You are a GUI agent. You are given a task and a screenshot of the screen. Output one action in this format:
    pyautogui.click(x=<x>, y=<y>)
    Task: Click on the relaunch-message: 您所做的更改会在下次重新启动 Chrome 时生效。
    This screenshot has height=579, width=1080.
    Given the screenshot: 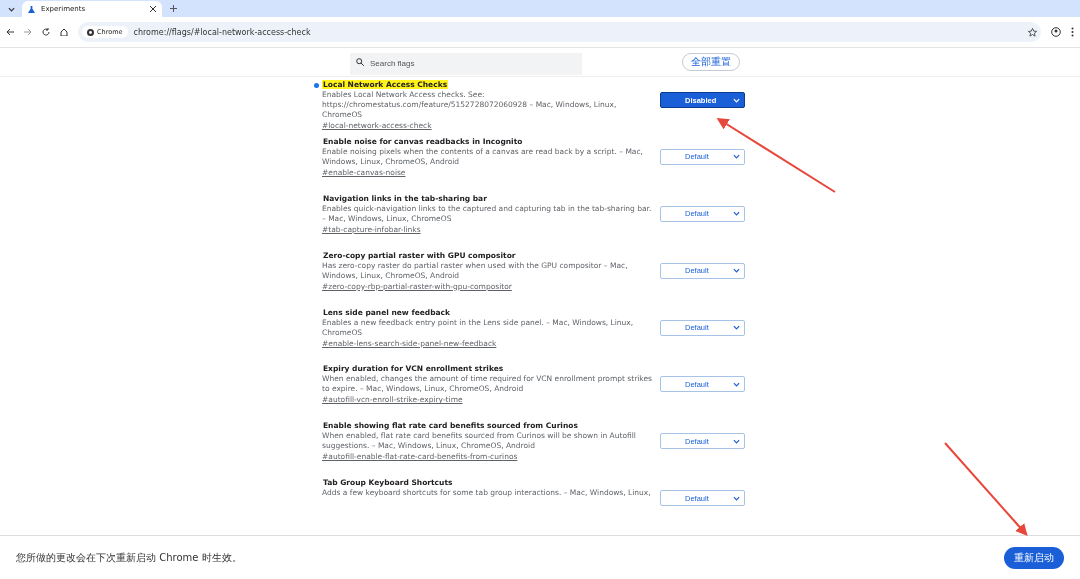 What is the action you would take?
    pyautogui.click(x=129, y=557)
    